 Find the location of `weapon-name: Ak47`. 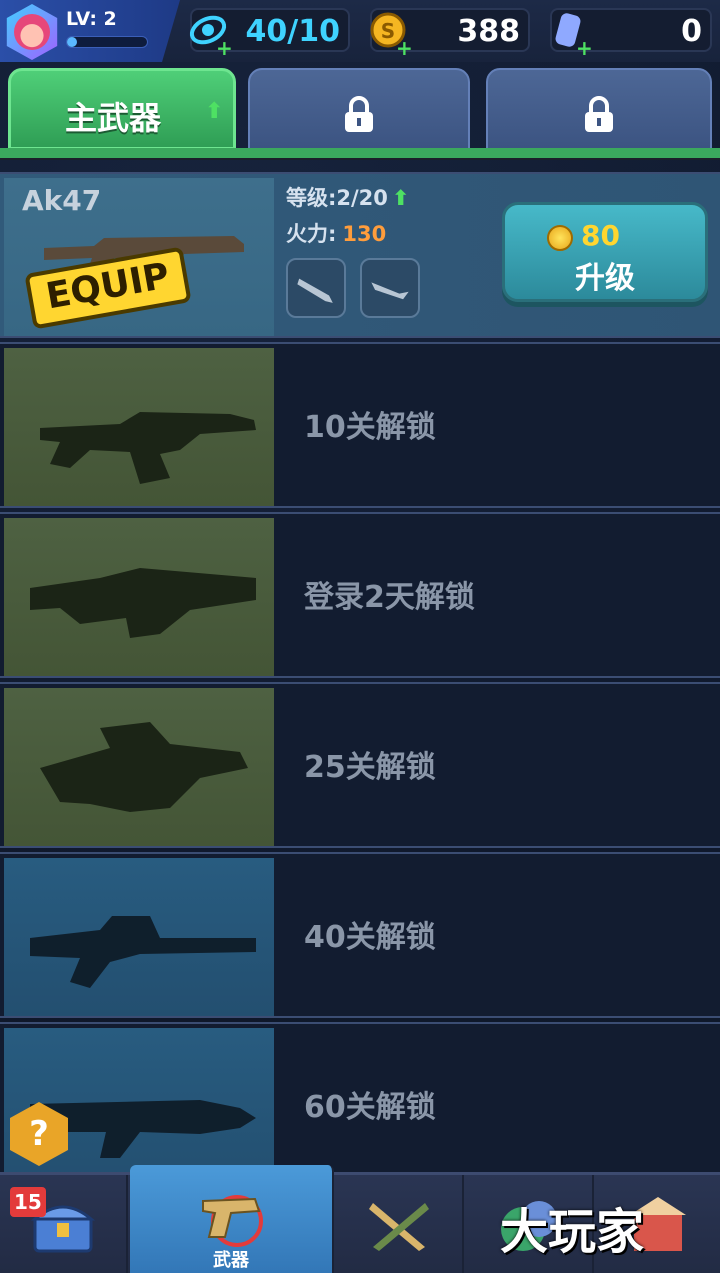

weapon-name: Ak47 is located at coordinates (62, 200).